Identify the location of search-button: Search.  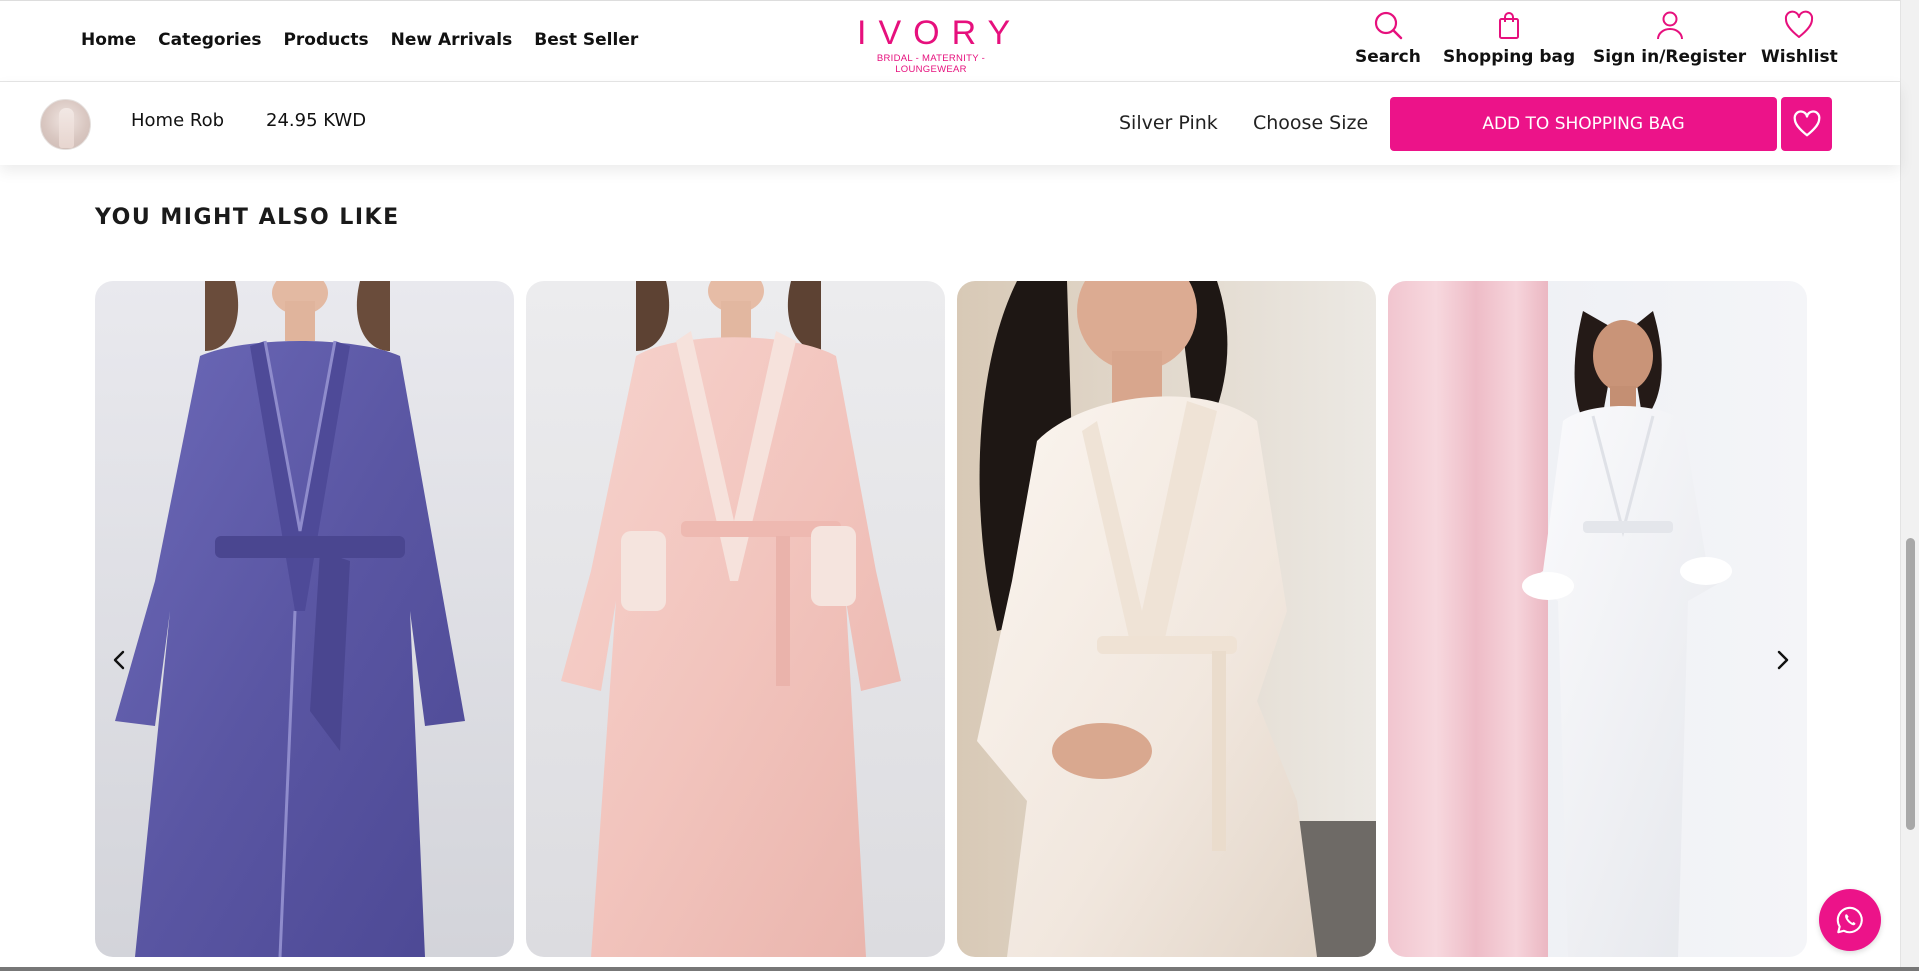
(1388, 38).